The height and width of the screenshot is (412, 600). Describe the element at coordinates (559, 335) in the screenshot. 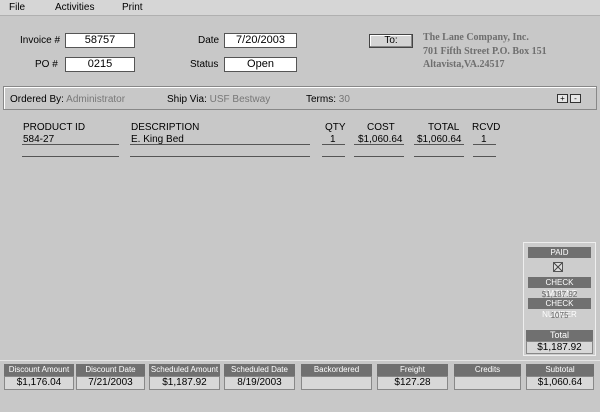

I see `total-label: Total` at that location.